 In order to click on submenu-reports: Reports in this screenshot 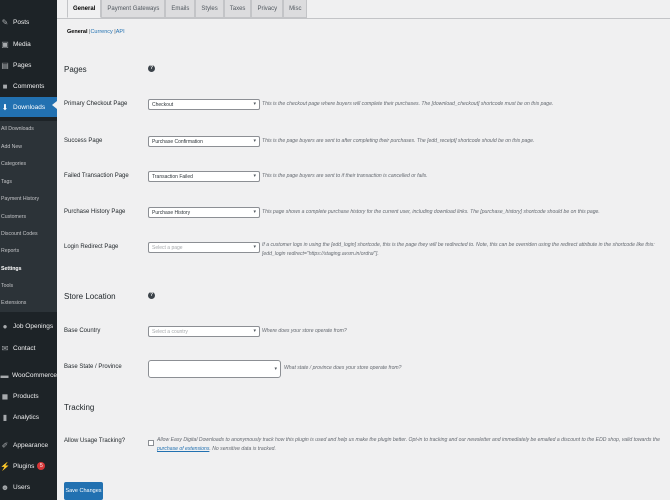, I will do `click(10, 251)`.